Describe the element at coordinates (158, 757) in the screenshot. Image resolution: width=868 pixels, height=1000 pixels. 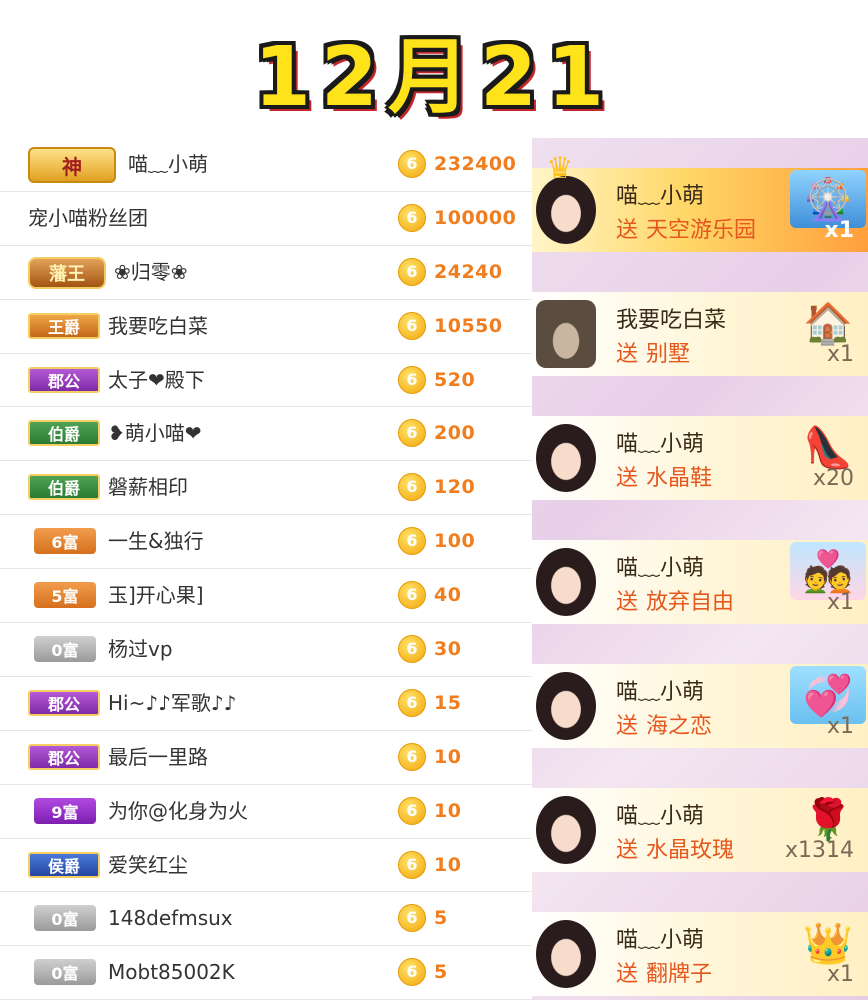
I see `user-name: 最后一里路` at that location.